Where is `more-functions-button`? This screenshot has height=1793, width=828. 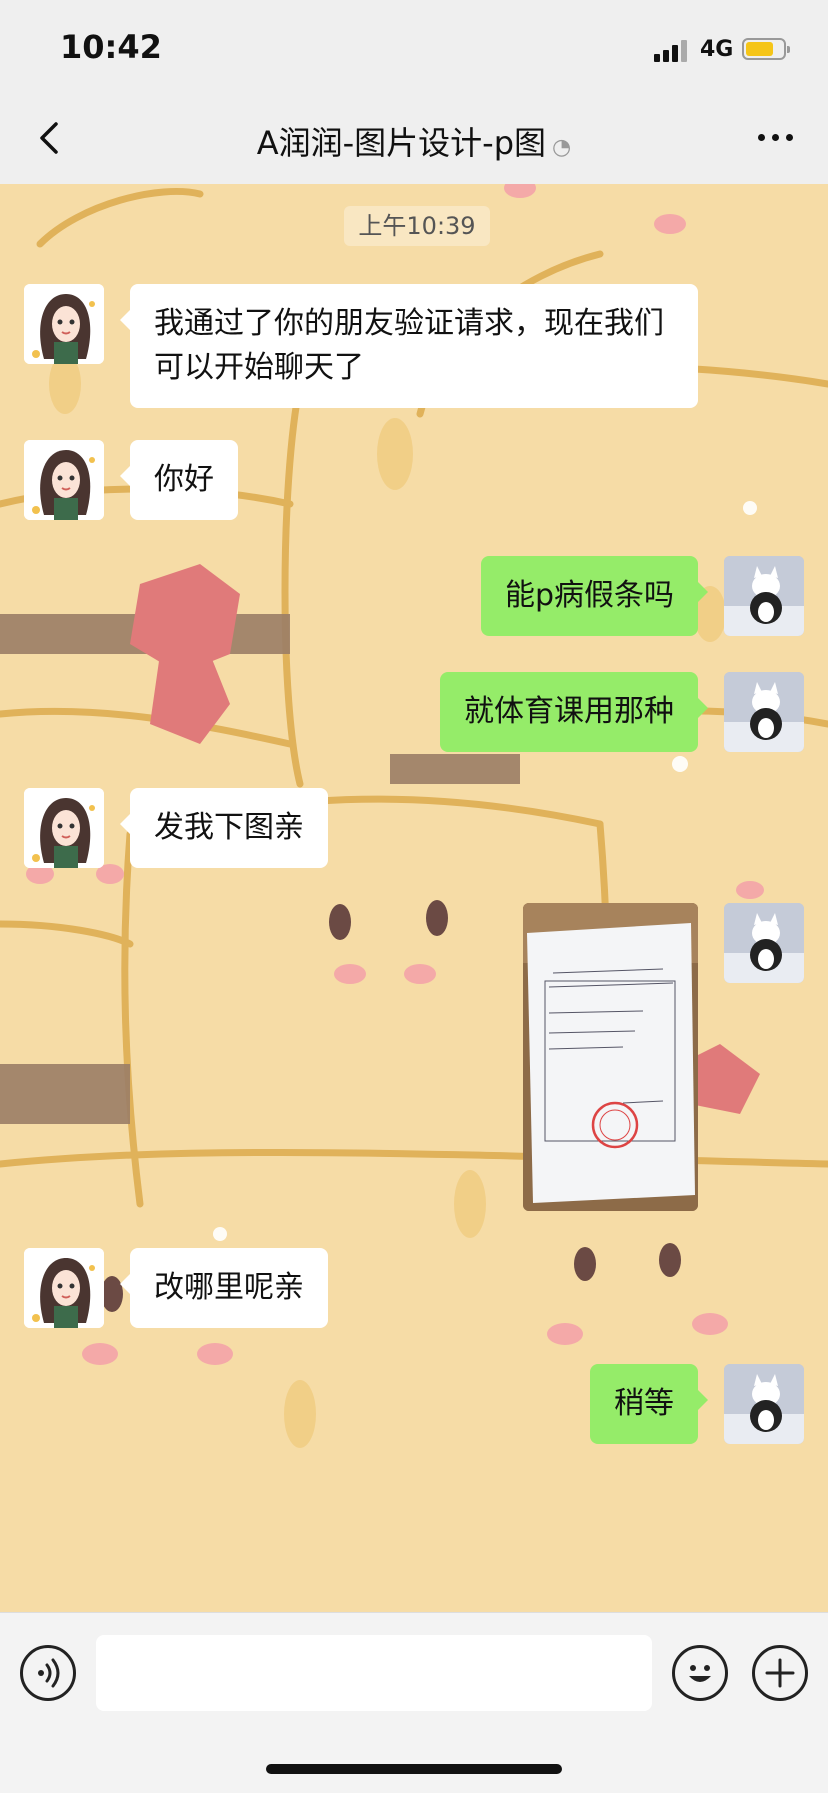
more-functions-button is located at coordinates (780, 1673).